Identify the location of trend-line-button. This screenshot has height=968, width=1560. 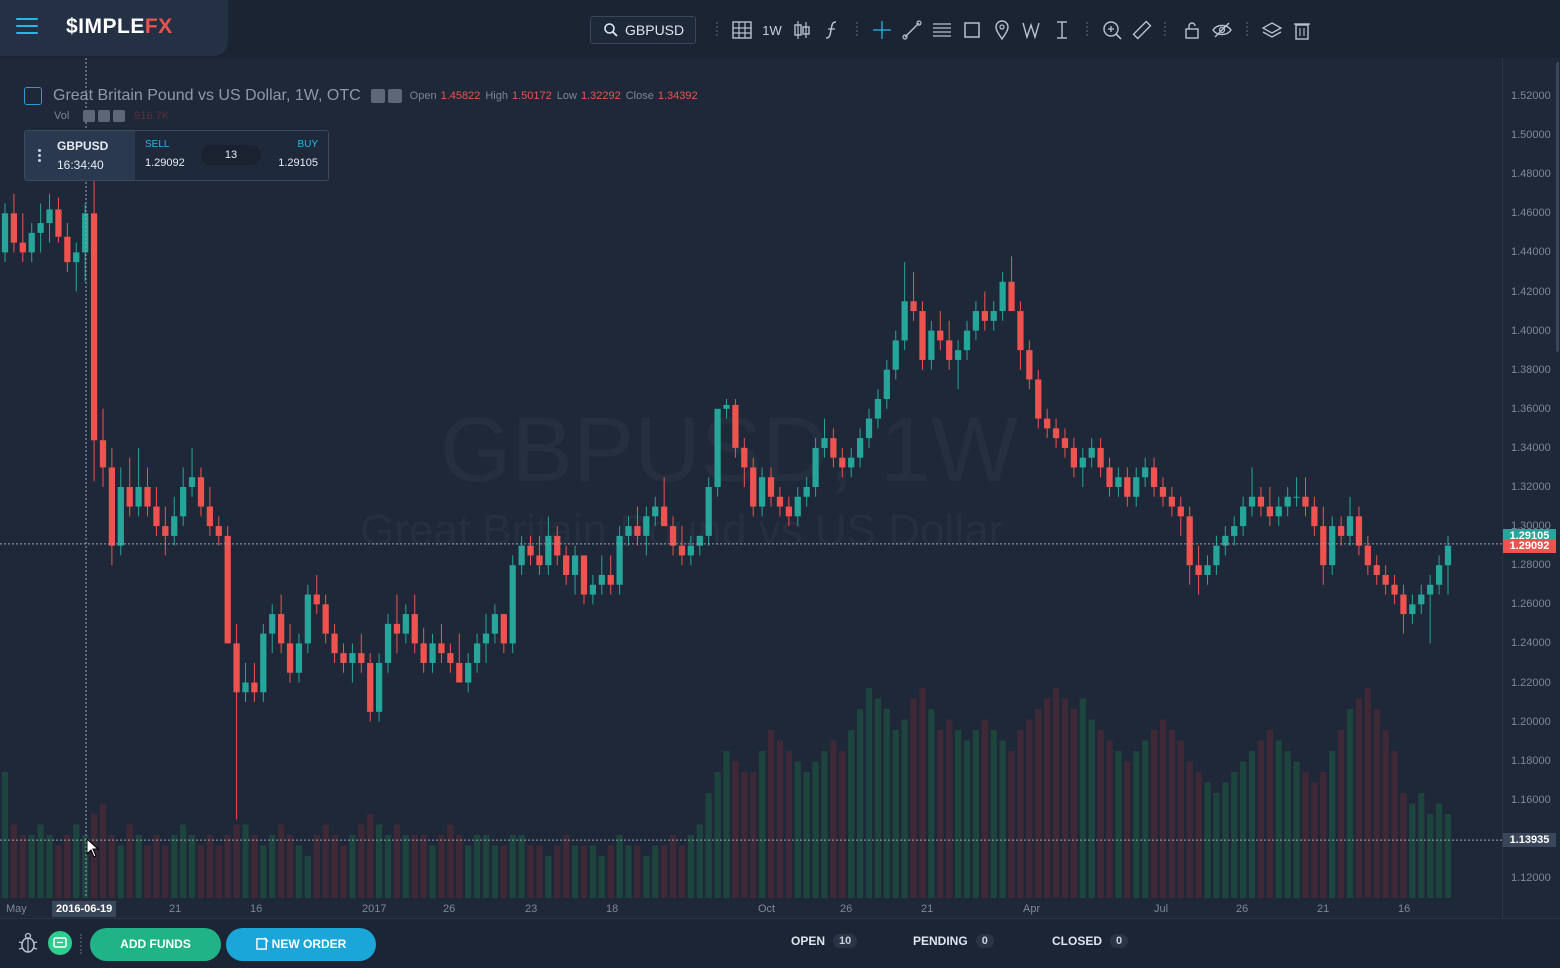
(912, 30).